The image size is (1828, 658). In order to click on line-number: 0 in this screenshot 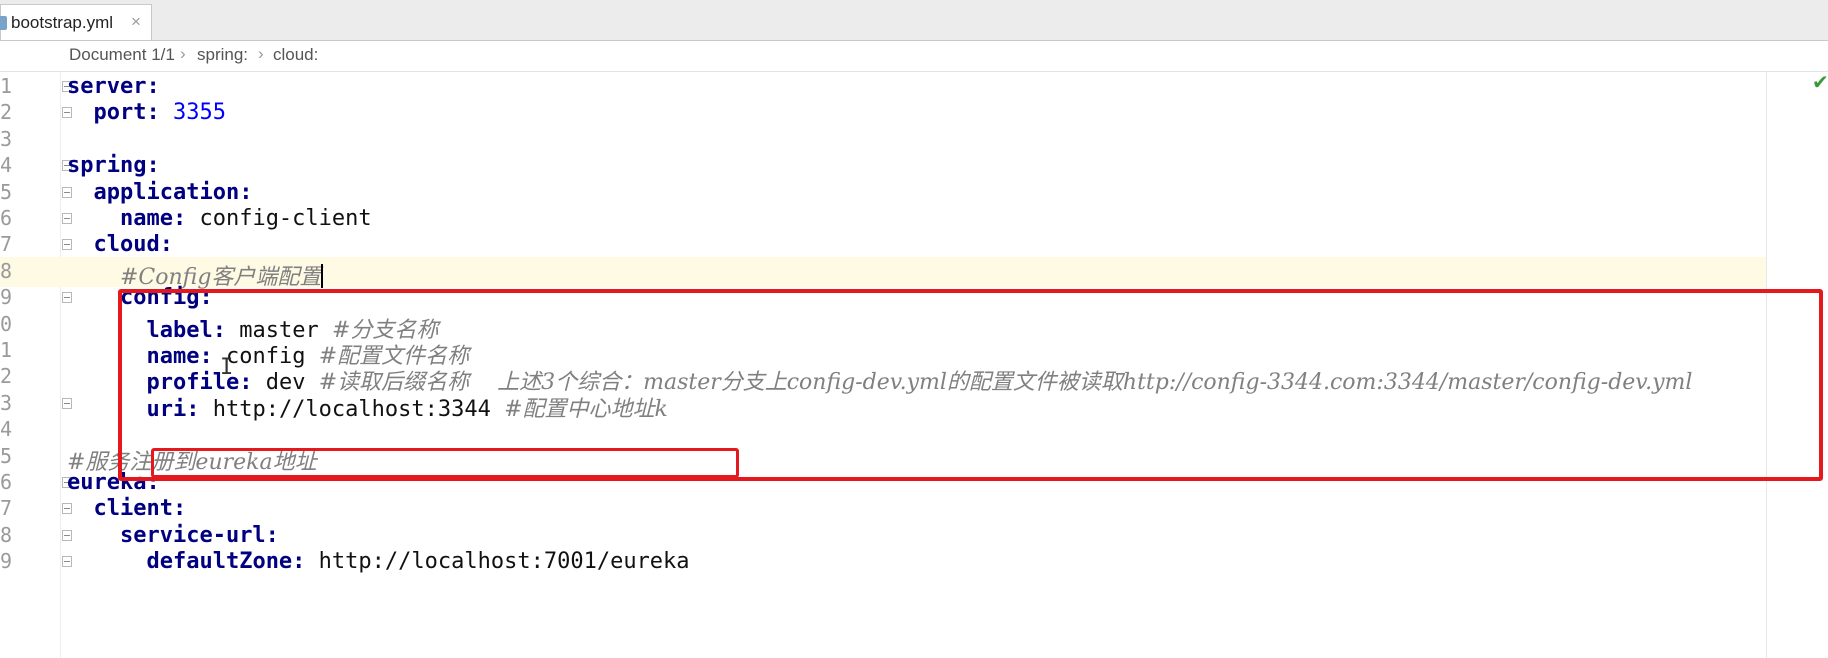, I will do `click(6, 323)`.